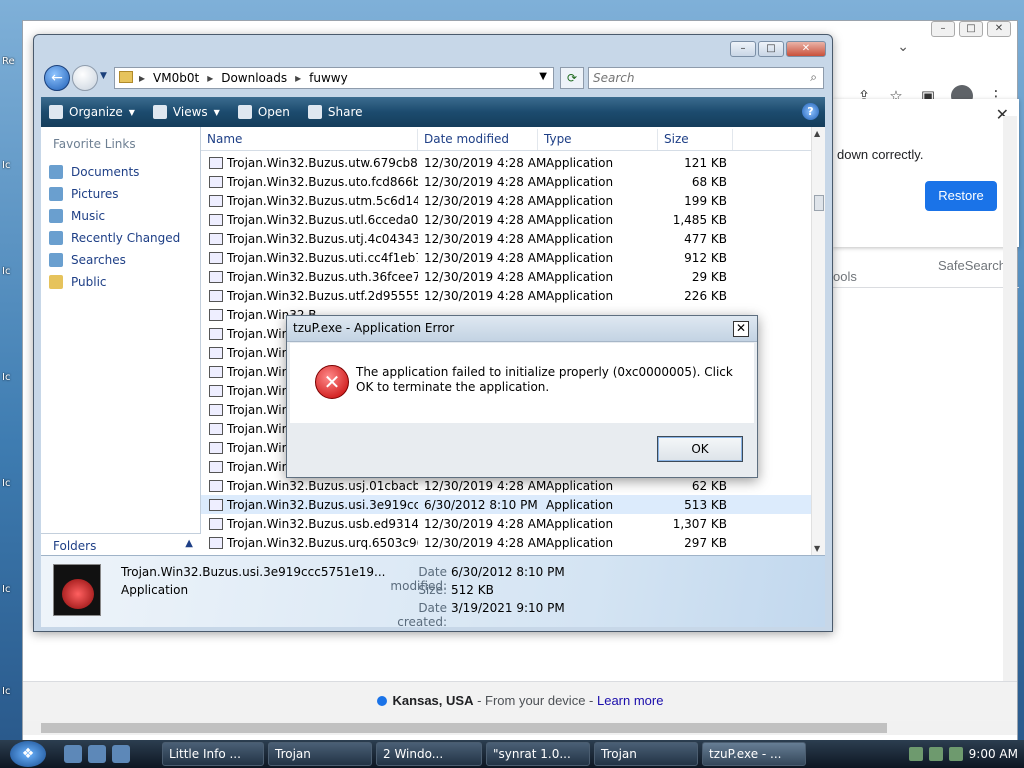  What do you see at coordinates (810, 111) in the screenshot?
I see `help-icon: ?` at bounding box center [810, 111].